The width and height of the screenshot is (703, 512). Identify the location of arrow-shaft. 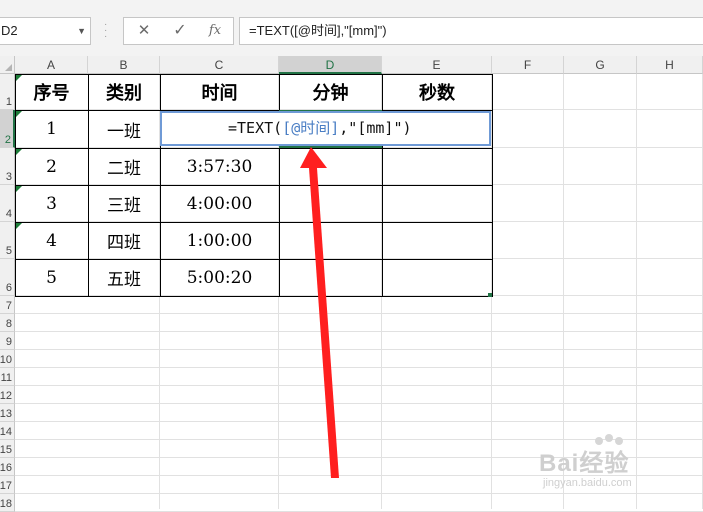
(324, 323).